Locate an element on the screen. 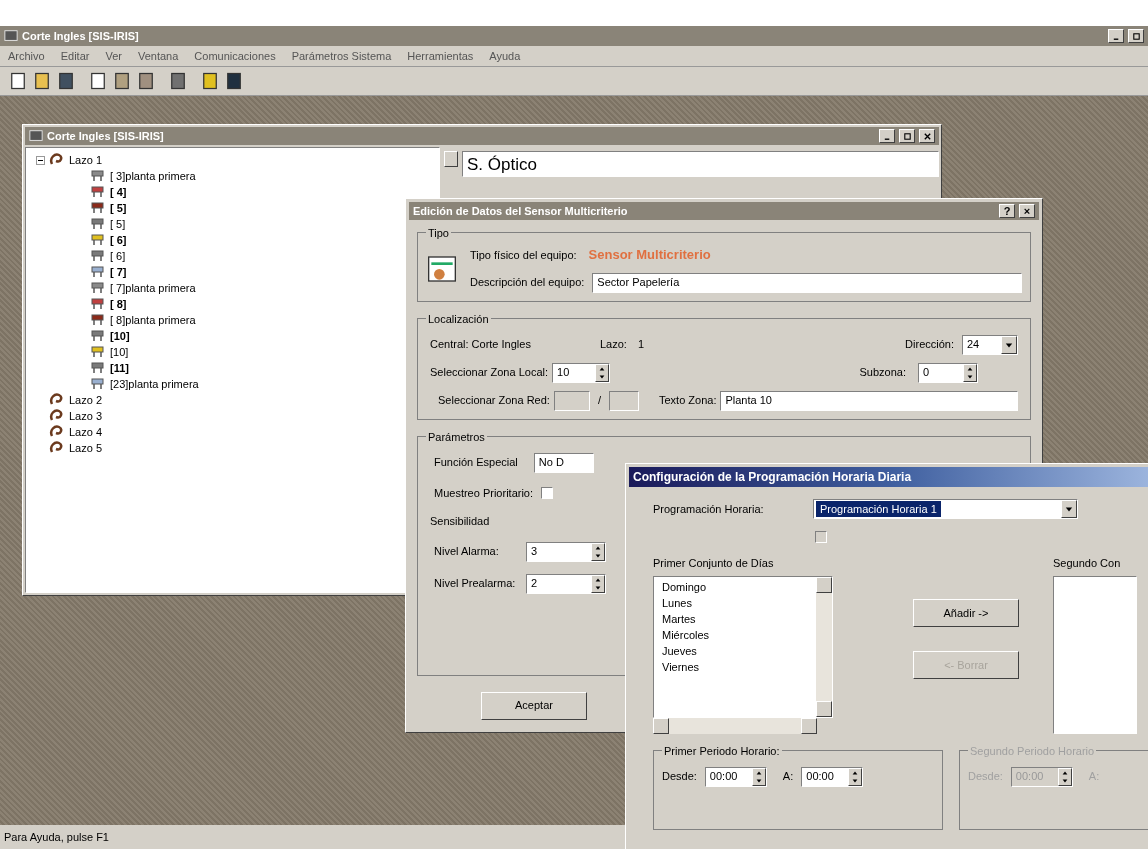 The width and height of the screenshot is (1148, 849). window-title: Corte Ingles [SIS-IRIS] is located at coordinates (81, 36).